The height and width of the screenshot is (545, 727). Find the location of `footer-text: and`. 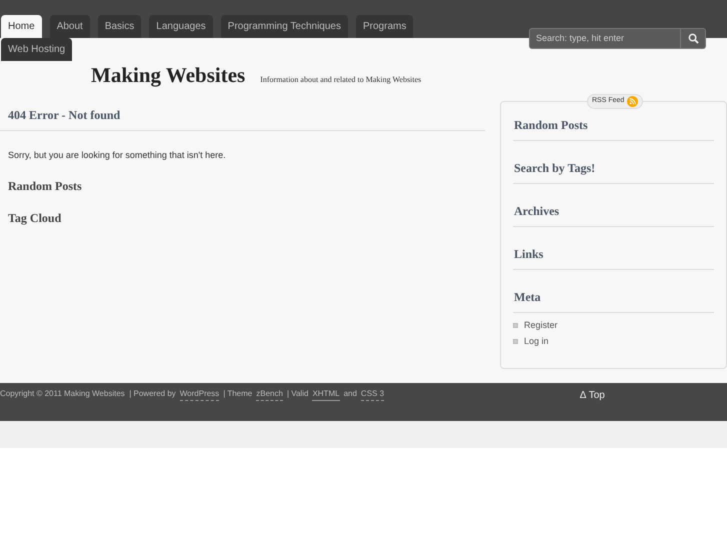

footer-text: and is located at coordinates (350, 394).